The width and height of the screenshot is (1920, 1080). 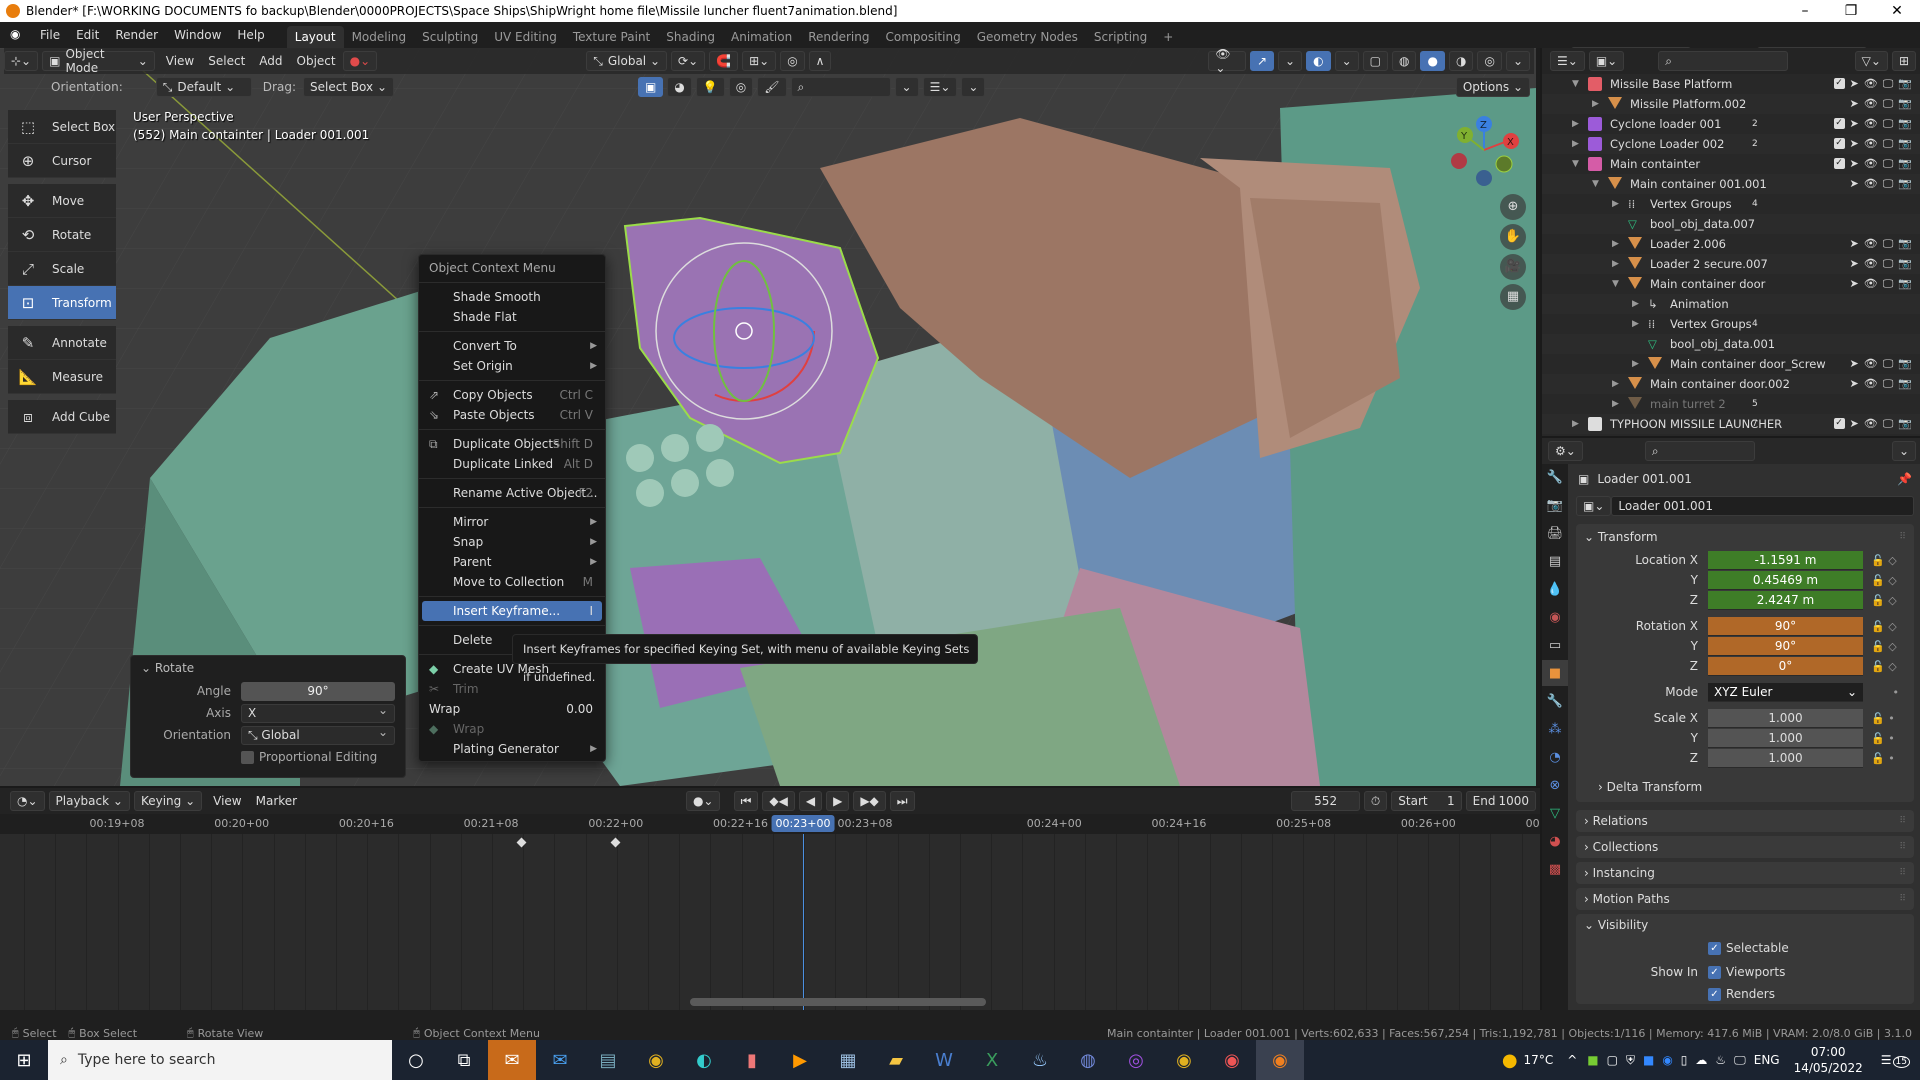 What do you see at coordinates (772, 87) in the screenshot?
I see `filter-brush-icon: 🖌` at bounding box center [772, 87].